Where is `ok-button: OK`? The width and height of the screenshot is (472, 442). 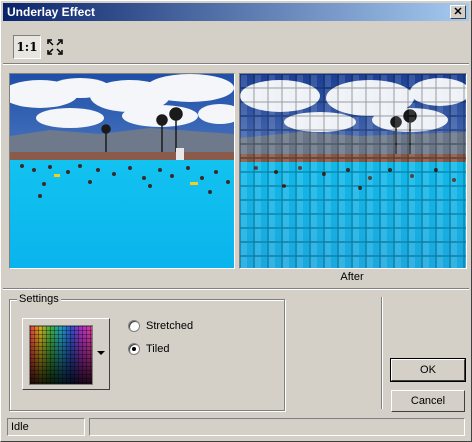 ok-button: OK is located at coordinates (428, 370).